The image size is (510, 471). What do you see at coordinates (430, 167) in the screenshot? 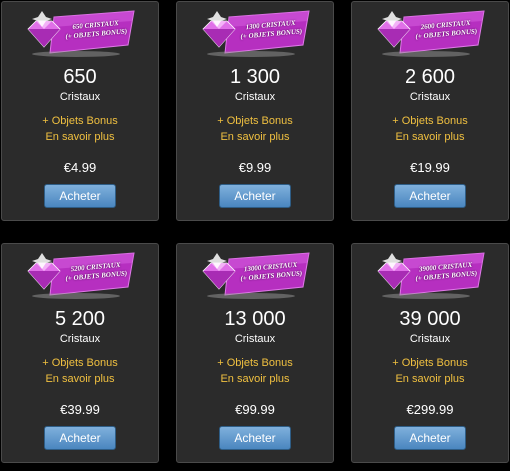
I see `price: €19.99` at bounding box center [430, 167].